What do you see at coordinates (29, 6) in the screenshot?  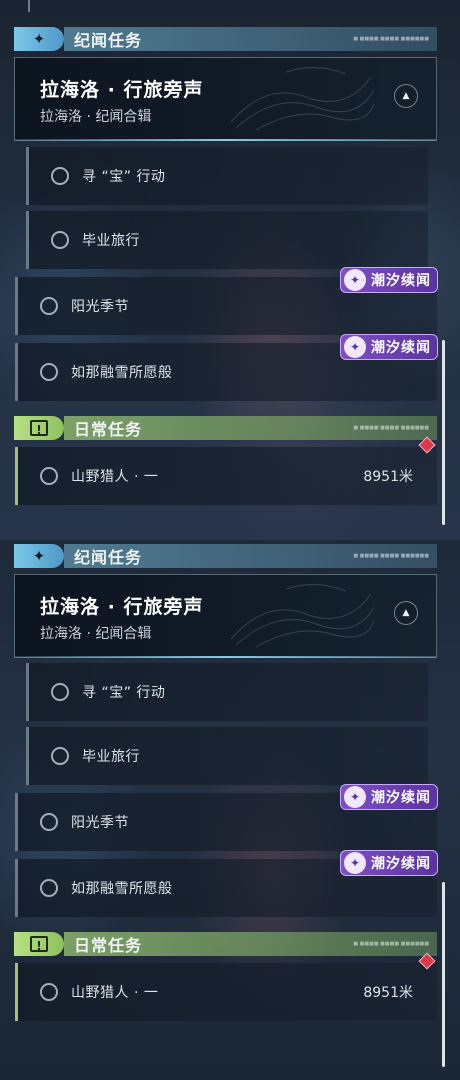 I see `divider-line` at bounding box center [29, 6].